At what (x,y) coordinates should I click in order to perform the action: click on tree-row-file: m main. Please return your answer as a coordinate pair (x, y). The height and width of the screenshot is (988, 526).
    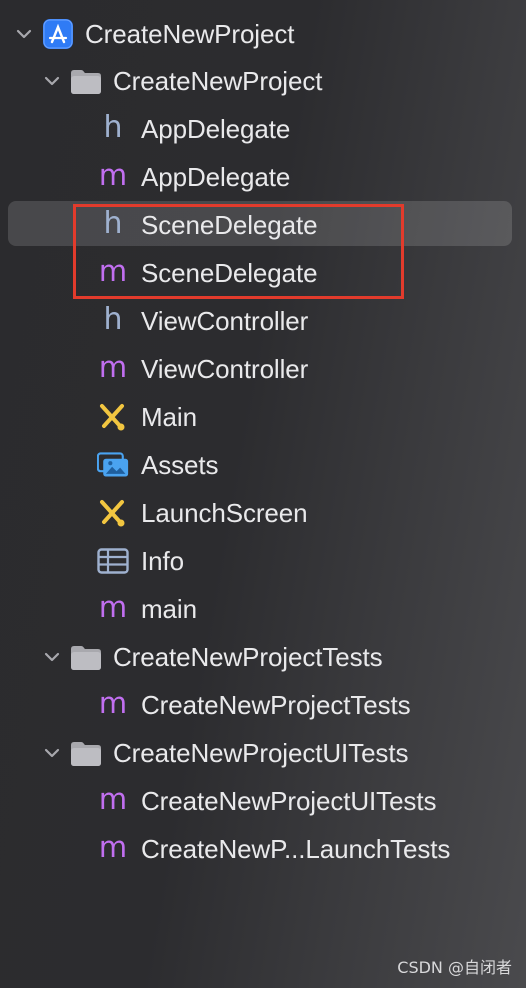
    Looking at the image, I should click on (263, 609).